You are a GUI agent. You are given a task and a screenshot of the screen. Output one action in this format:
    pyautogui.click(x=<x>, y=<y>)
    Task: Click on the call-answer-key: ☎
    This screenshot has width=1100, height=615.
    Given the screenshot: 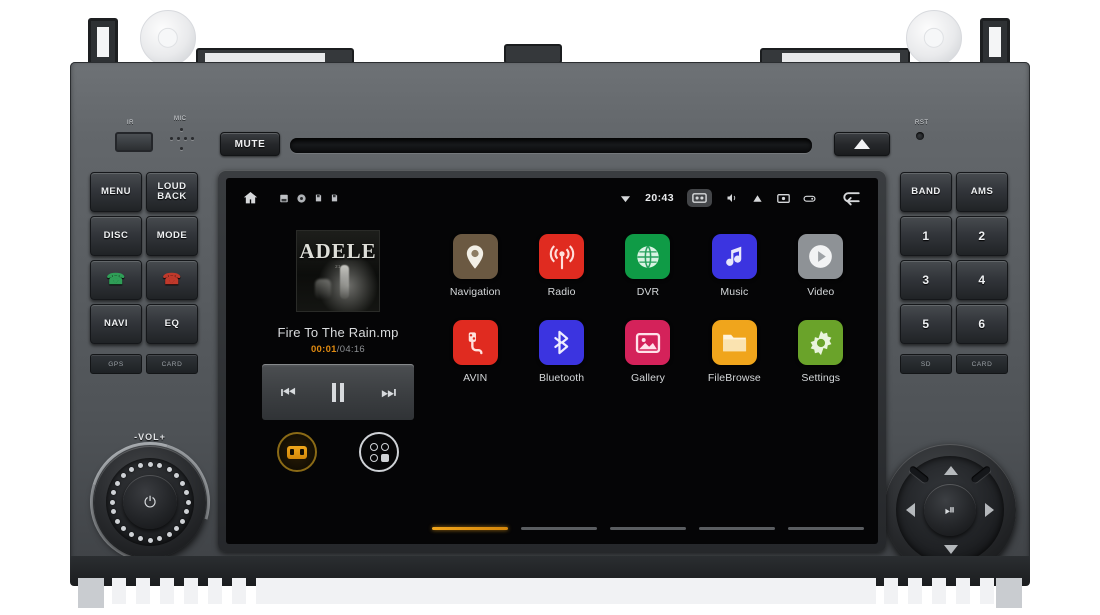 What is the action you would take?
    pyautogui.click(x=116, y=280)
    